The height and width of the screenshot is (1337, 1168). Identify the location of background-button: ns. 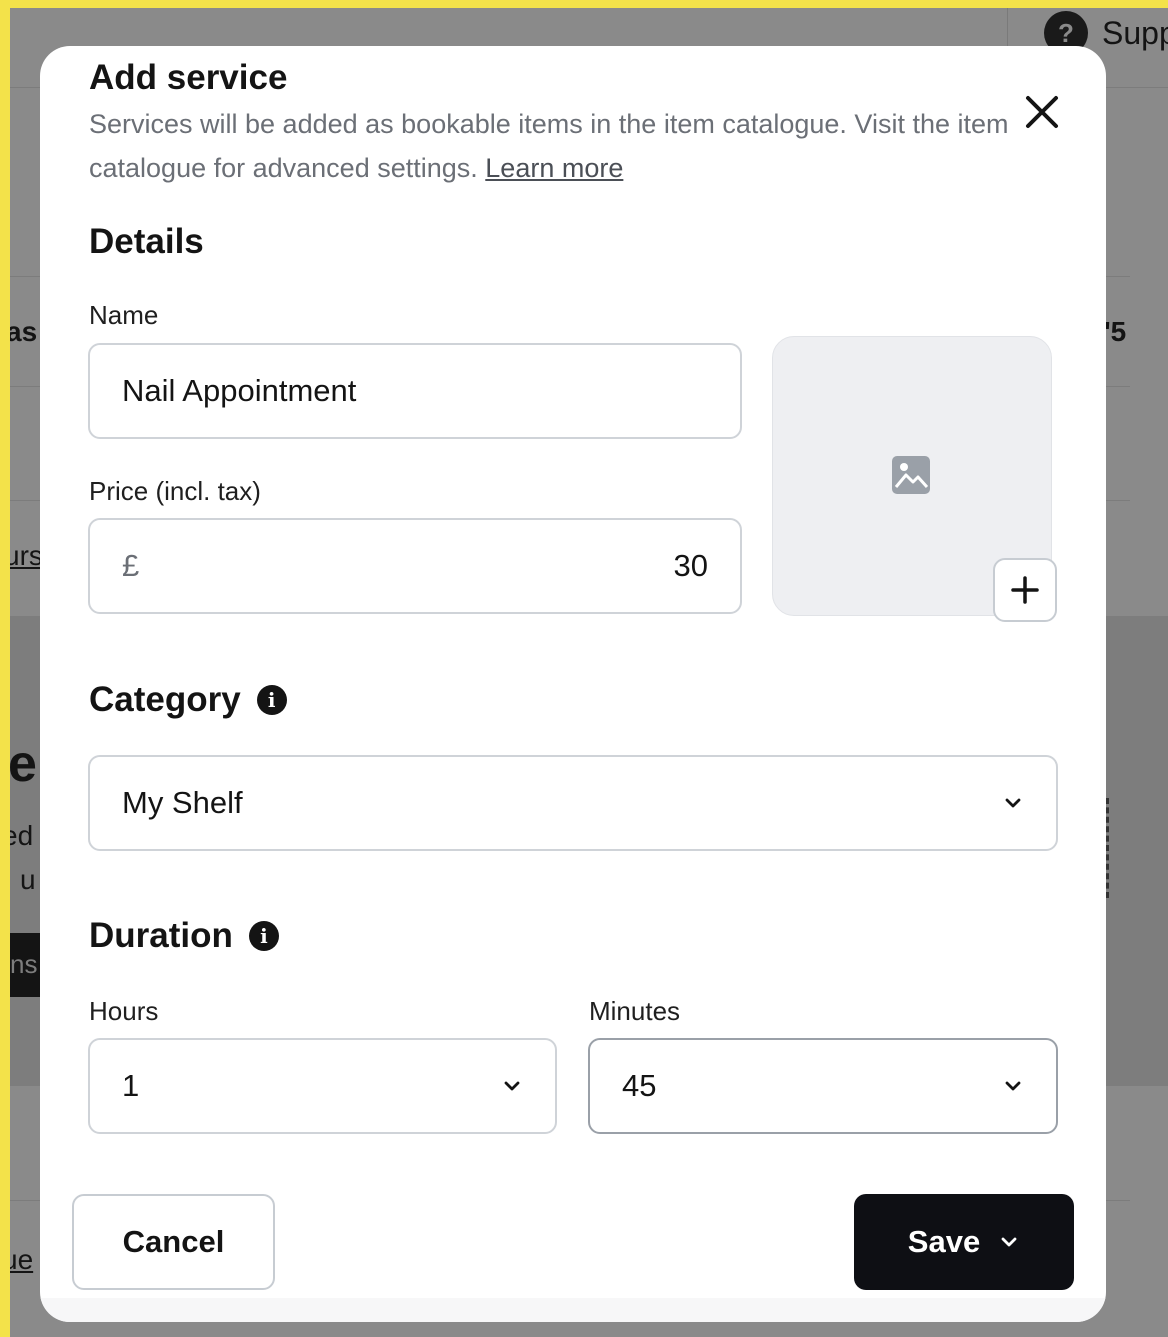
(27, 965).